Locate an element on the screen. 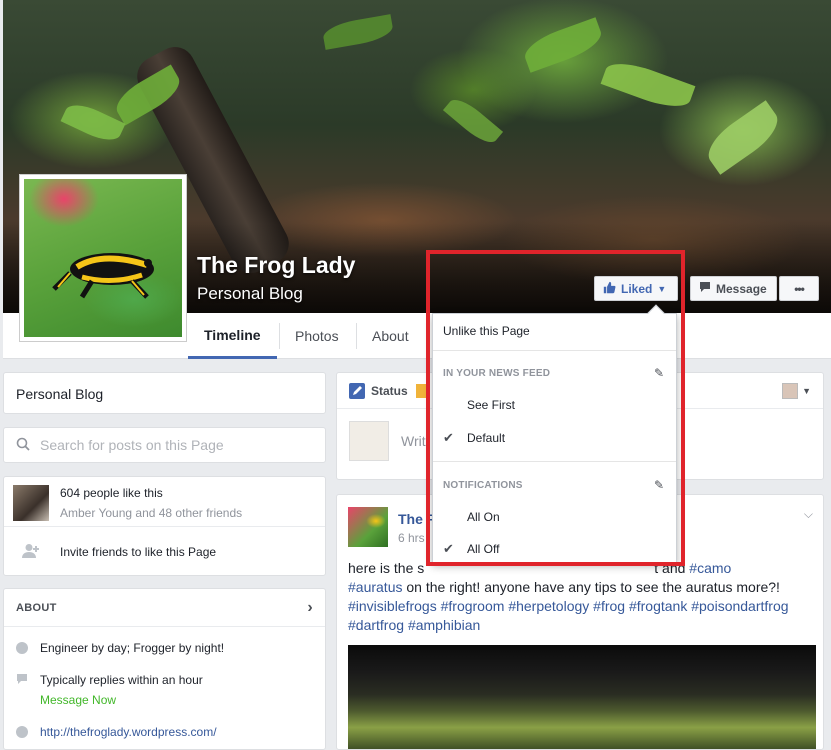  news-feed-header: IN YOUR NEWS FEED is located at coordinates (497, 373).